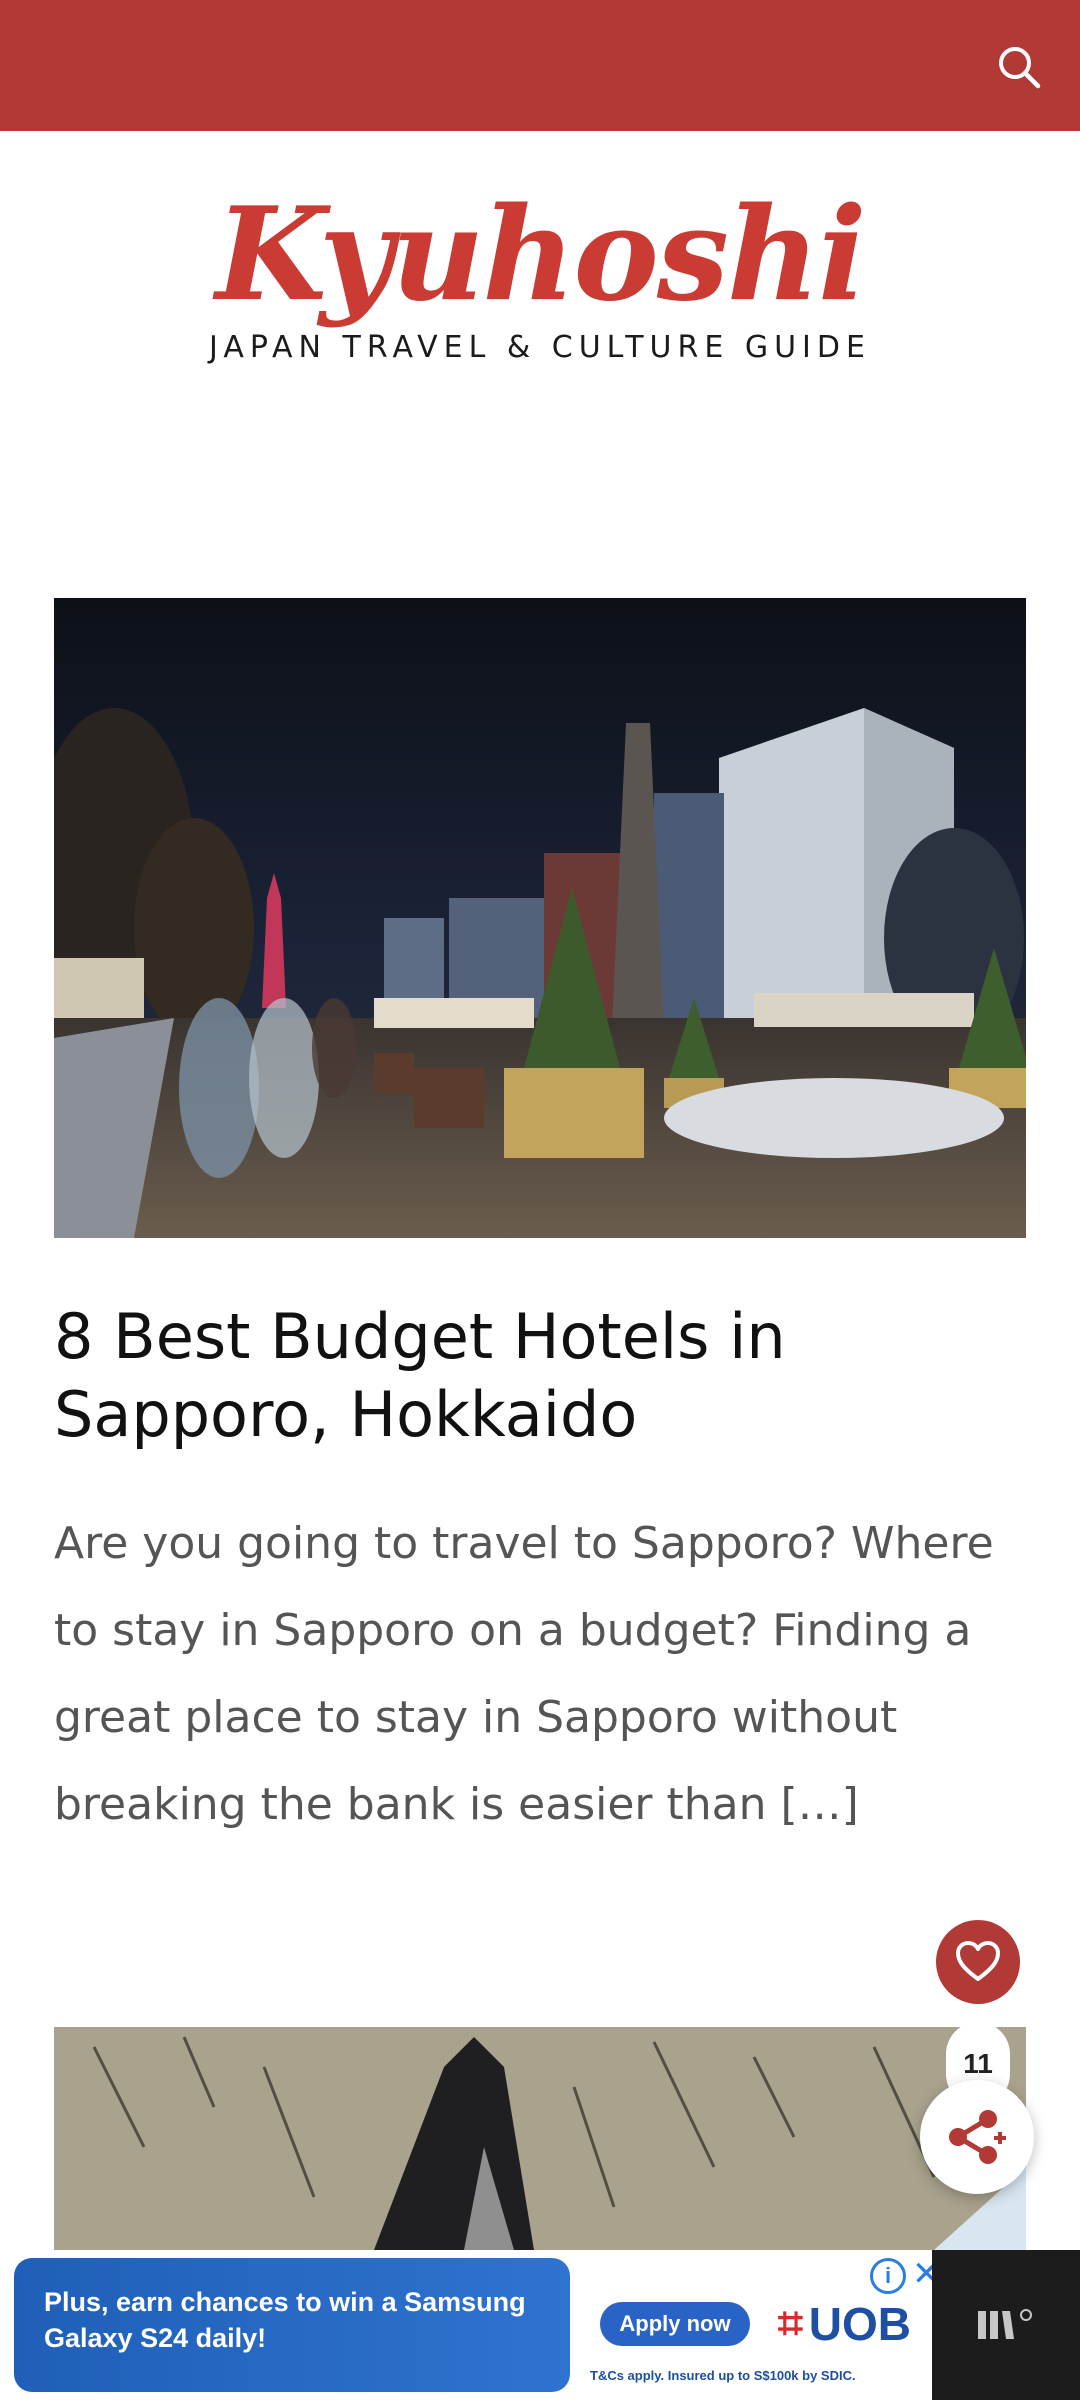 The height and width of the screenshot is (2400, 1080). What do you see at coordinates (540, 65) in the screenshot?
I see `top-bar` at bounding box center [540, 65].